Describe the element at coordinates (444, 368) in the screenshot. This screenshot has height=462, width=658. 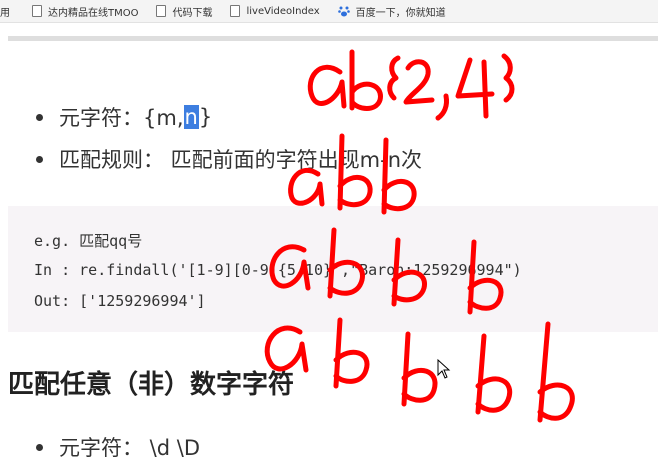
I see `mouse-cursor-icon` at that location.